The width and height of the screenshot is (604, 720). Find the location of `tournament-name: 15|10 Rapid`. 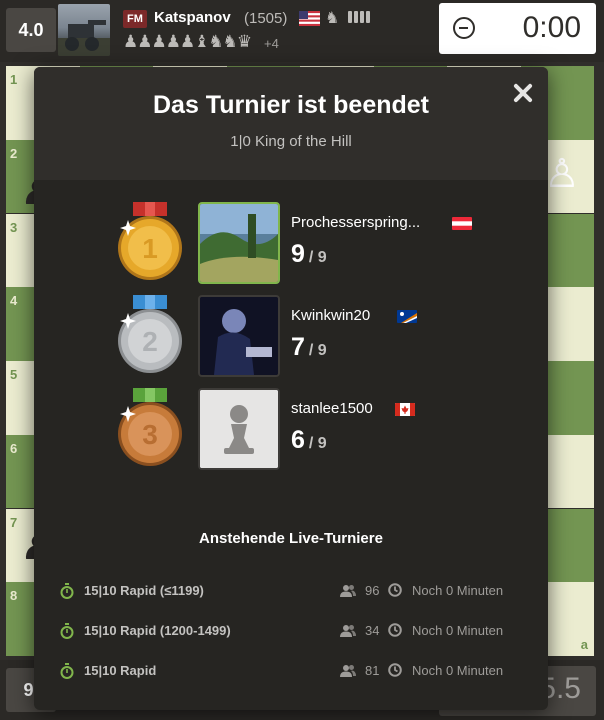

tournament-name: 15|10 Rapid is located at coordinates (120, 670).